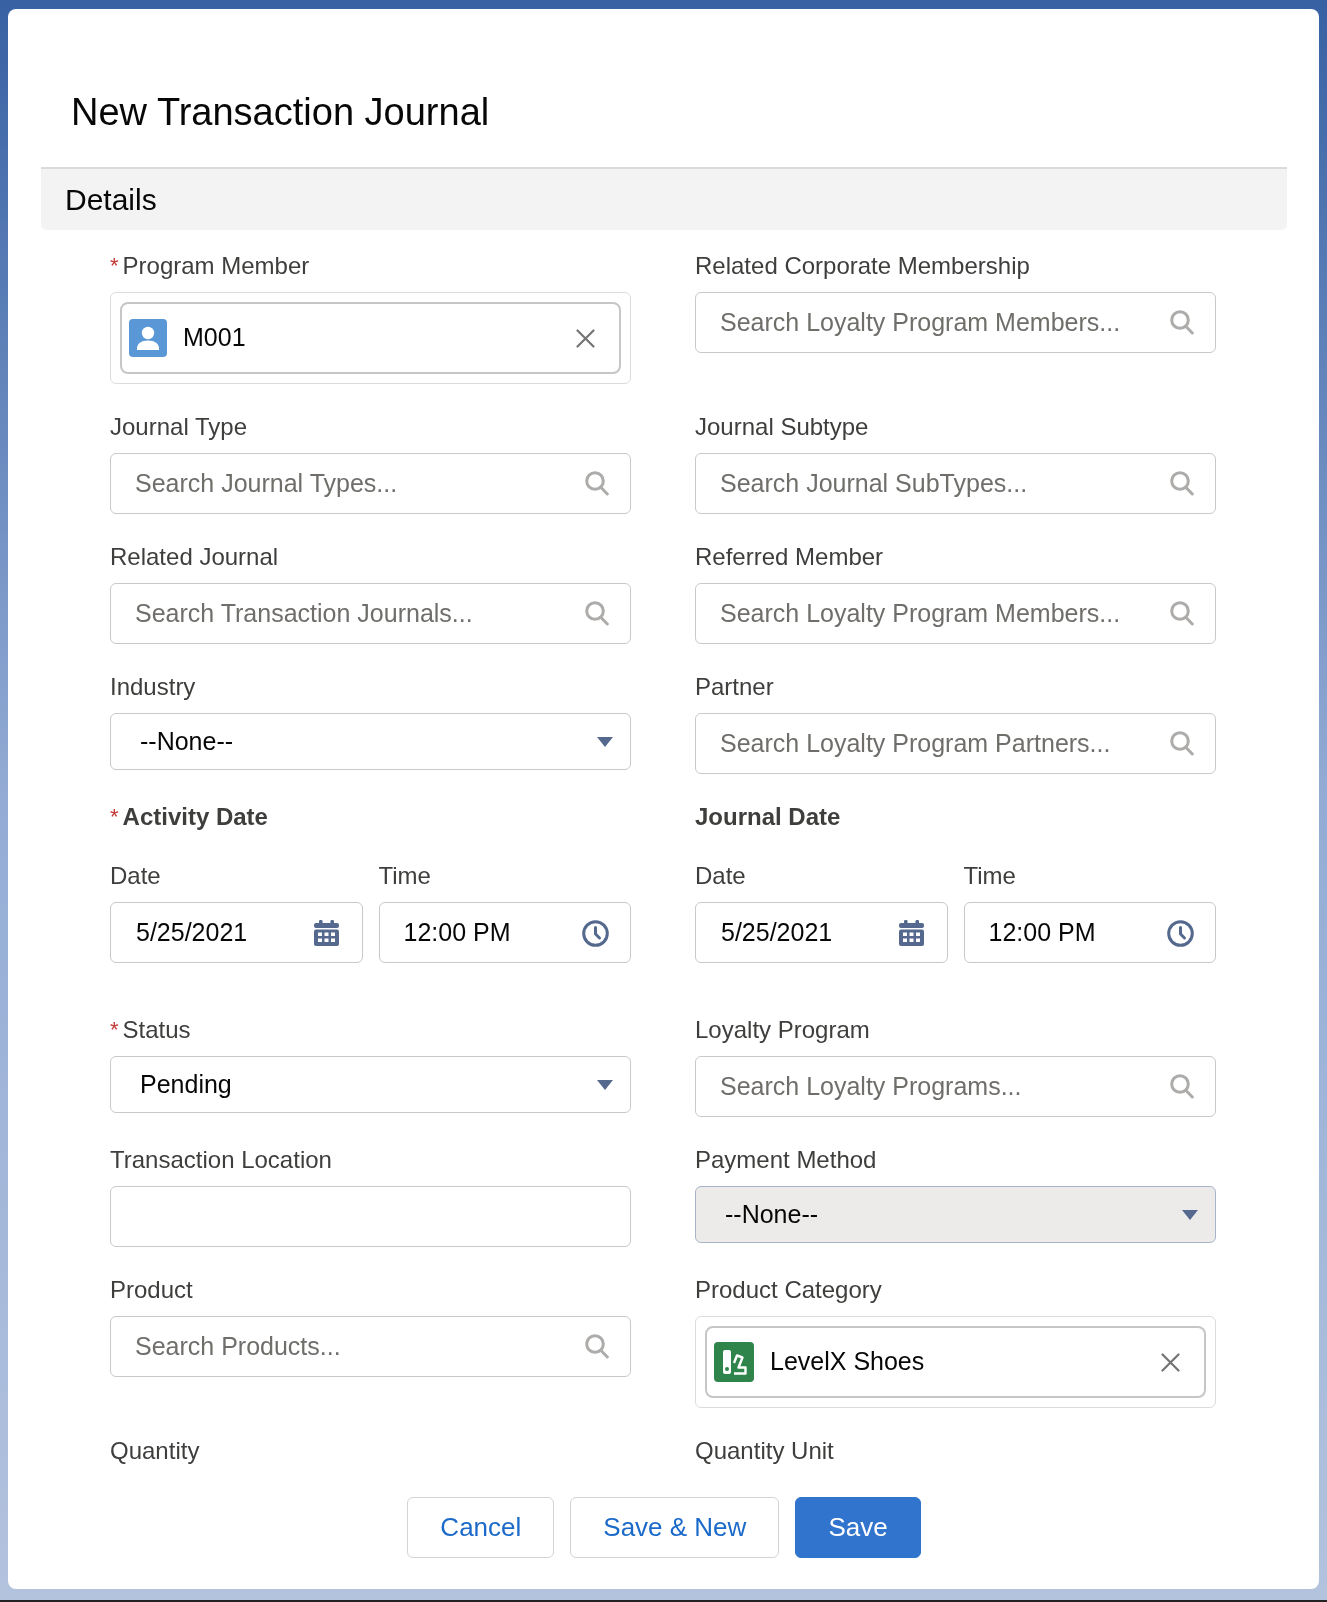 The image size is (1327, 1602). What do you see at coordinates (675, 1527) in the screenshot?
I see `secondary-button: Save & New` at bounding box center [675, 1527].